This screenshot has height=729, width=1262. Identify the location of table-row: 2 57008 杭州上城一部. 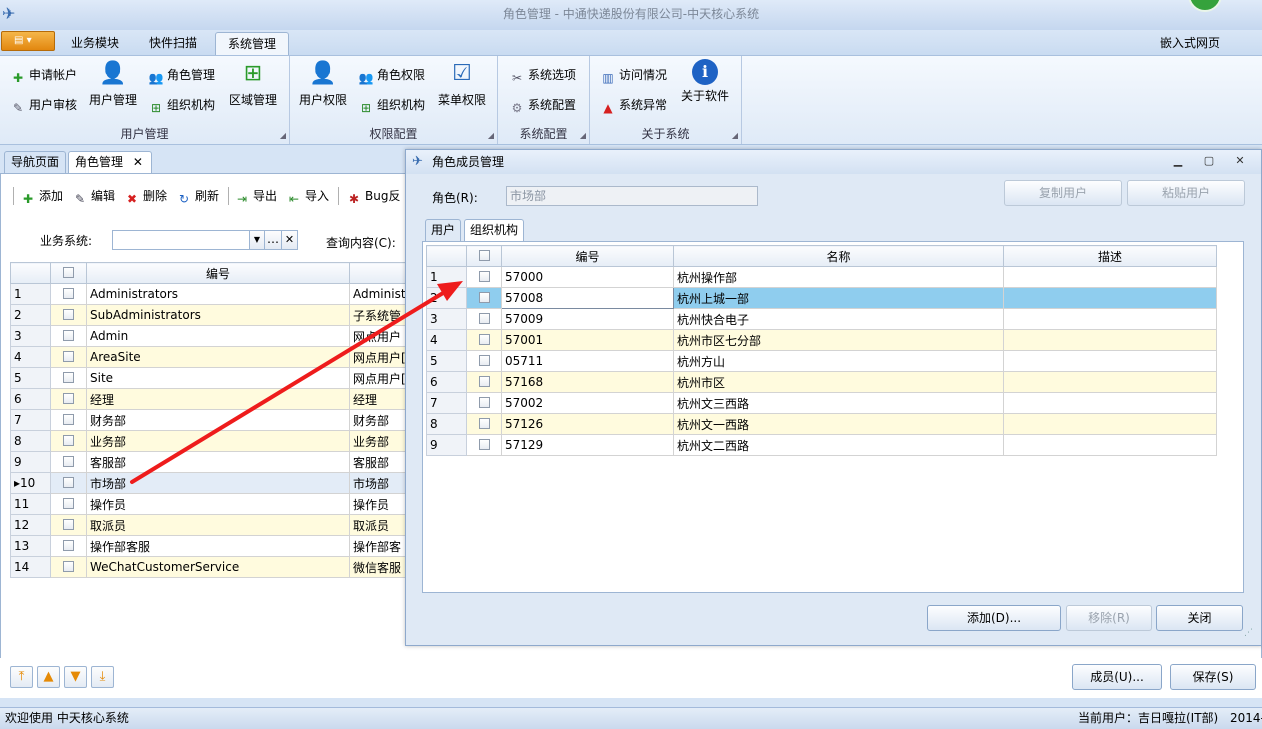
(821, 298).